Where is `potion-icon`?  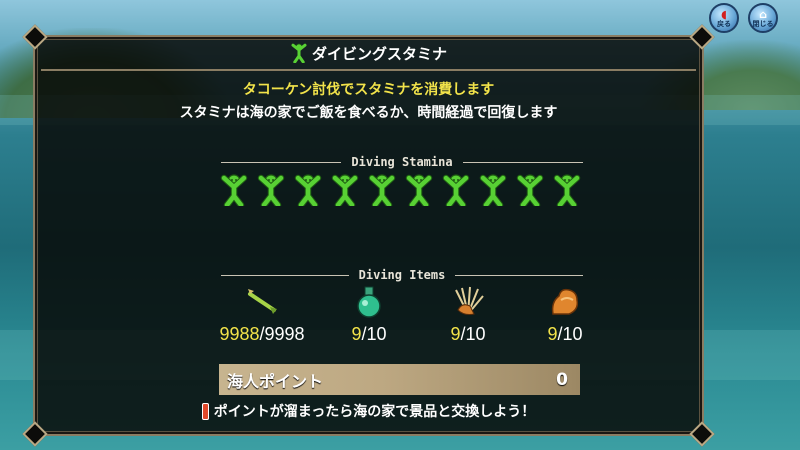 potion-icon is located at coordinates (369, 302).